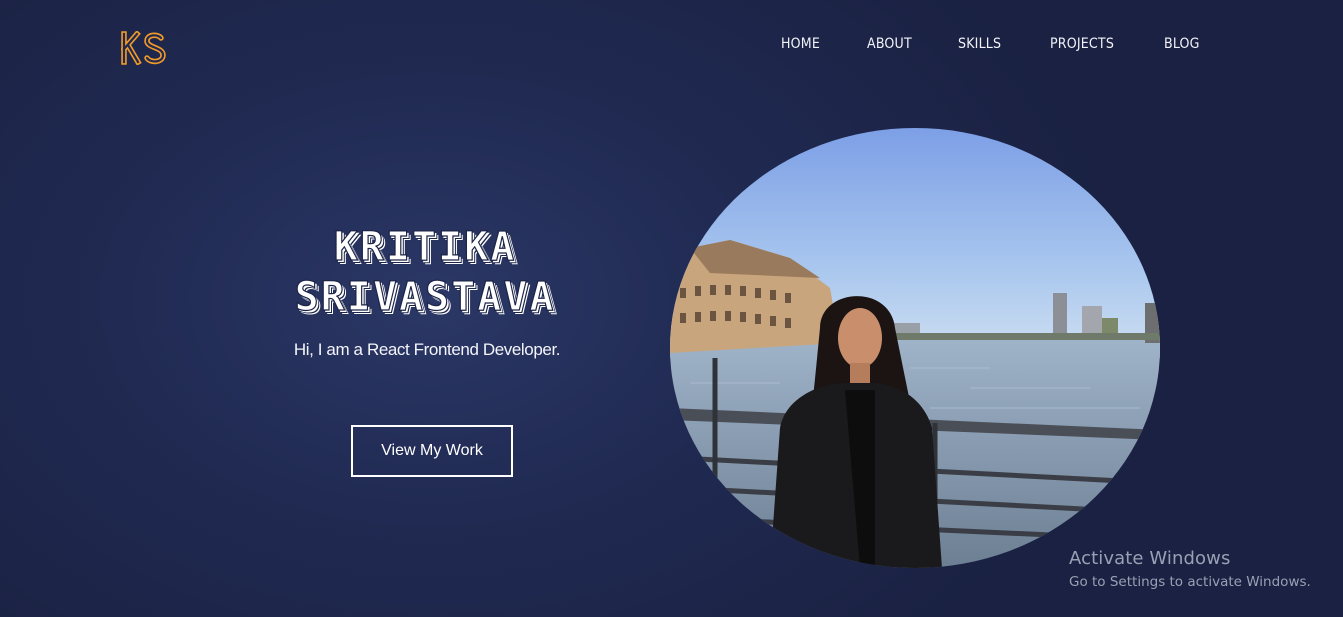  I want to click on hero-name-first: KRITIKA, so click(425, 246).